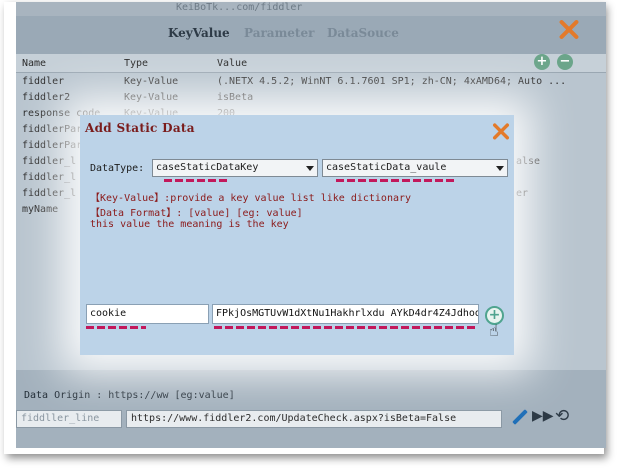  I want to click on value-type-select: caseStaticData_vaule, so click(415, 168).